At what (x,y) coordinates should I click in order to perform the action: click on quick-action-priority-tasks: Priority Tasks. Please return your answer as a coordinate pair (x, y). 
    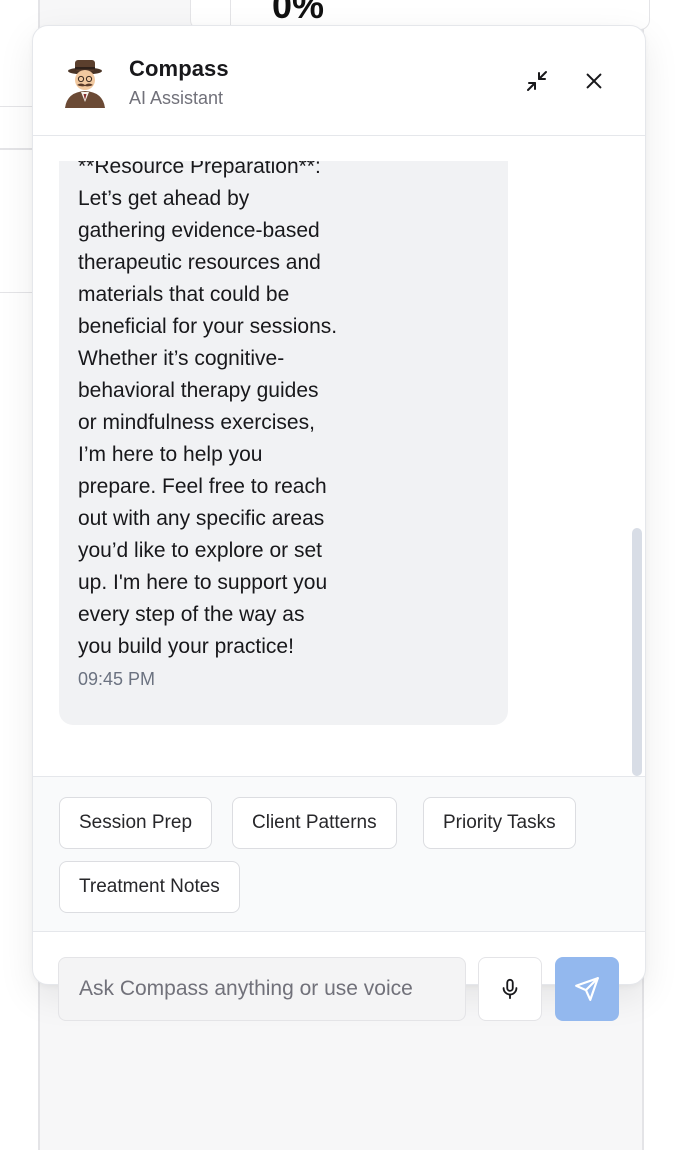
    Looking at the image, I should click on (499, 823).